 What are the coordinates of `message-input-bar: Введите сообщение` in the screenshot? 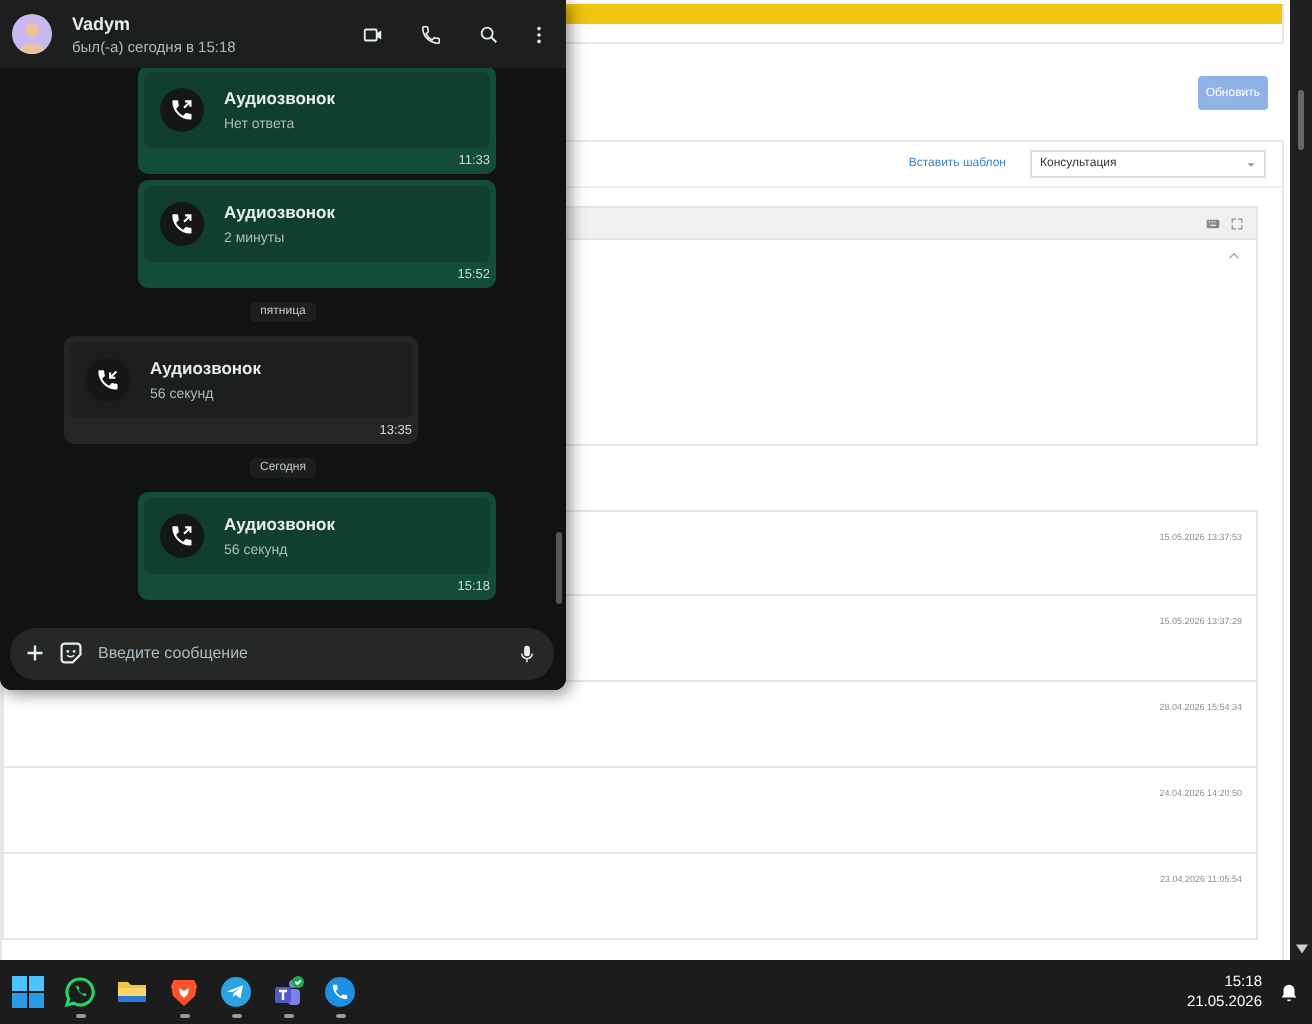 It's located at (282, 653).